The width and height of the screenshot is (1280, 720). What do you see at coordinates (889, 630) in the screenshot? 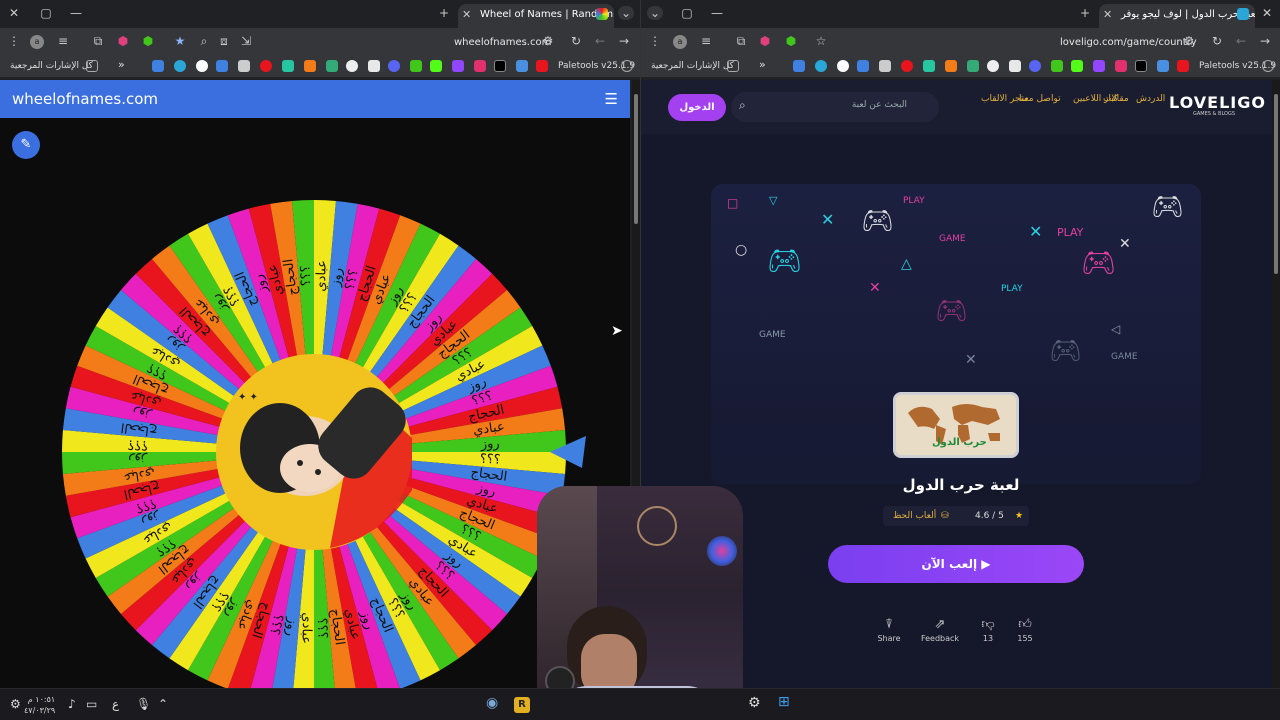
I see `share-button: ⍒ Share` at bounding box center [889, 630].